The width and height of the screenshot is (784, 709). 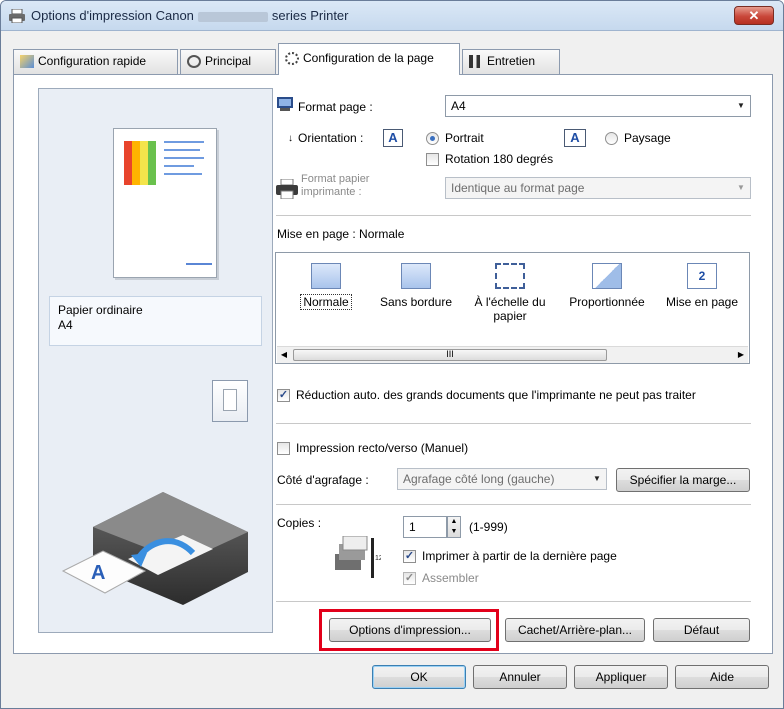 What do you see at coordinates (284, 355) in the screenshot?
I see `scroll-left-icon: ◀` at bounding box center [284, 355].